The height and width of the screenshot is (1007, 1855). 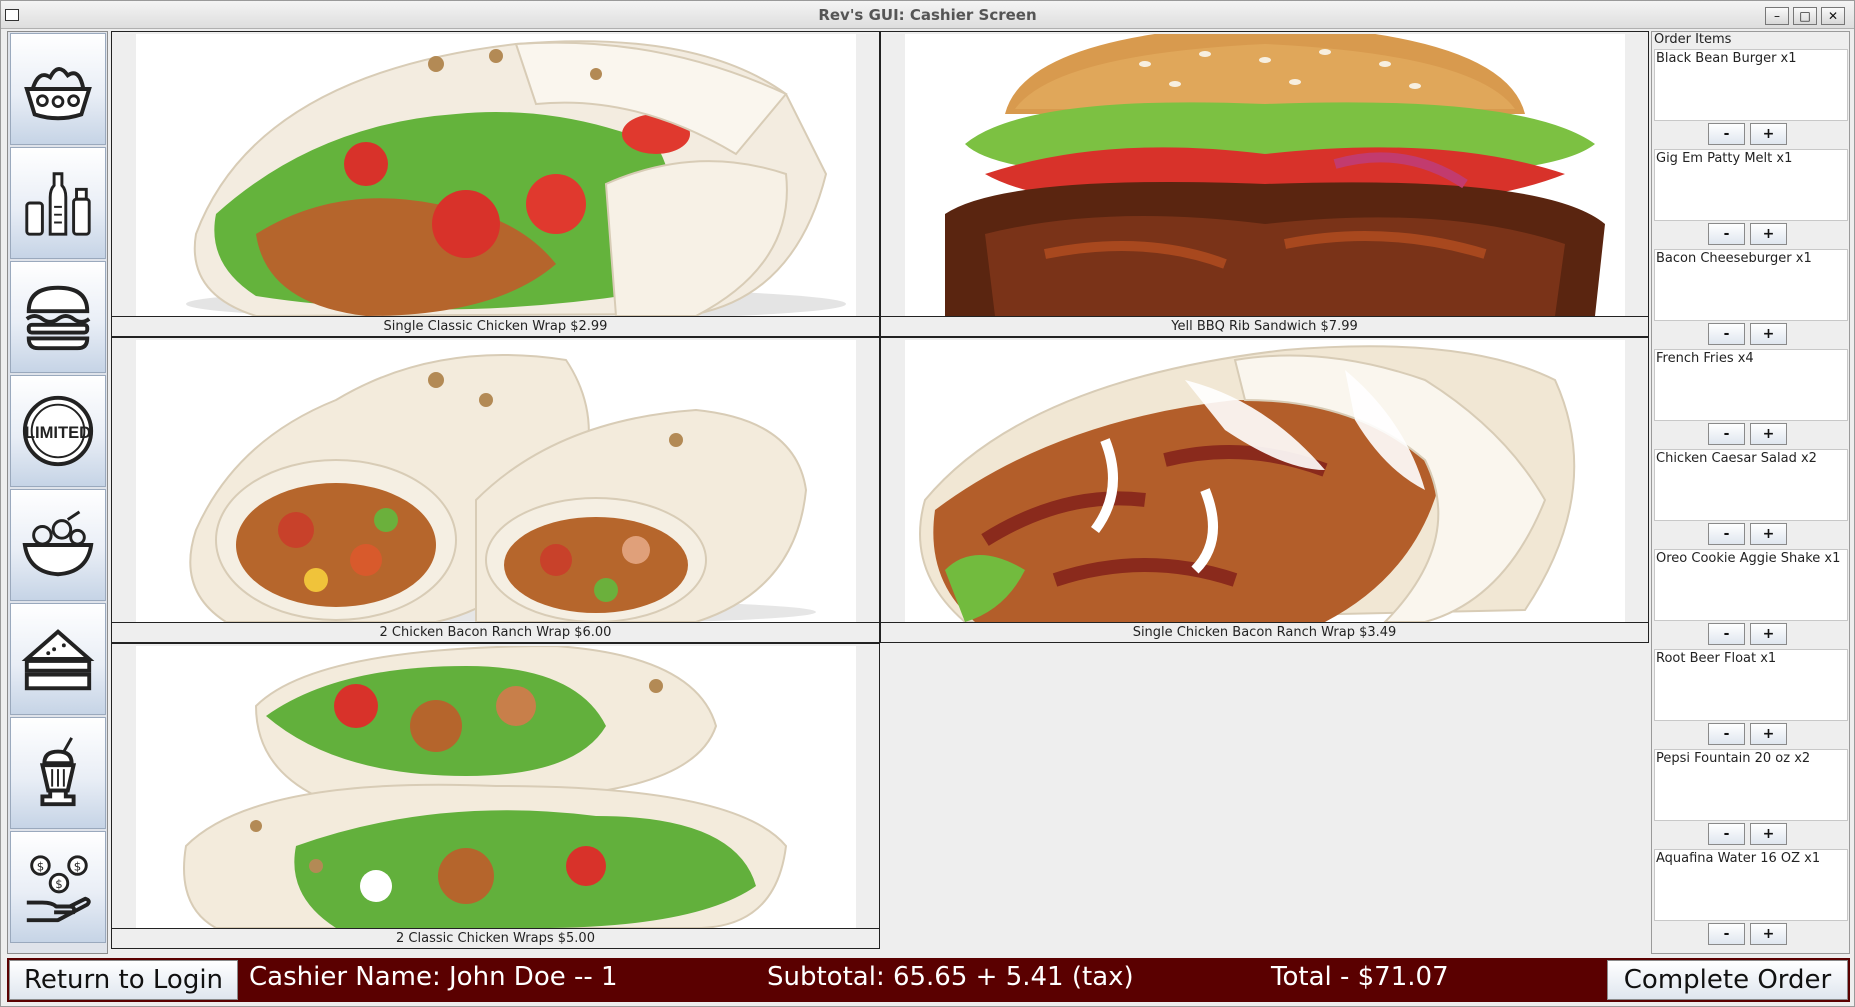 I want to click on salad-icon, so click(x=58, y=543).